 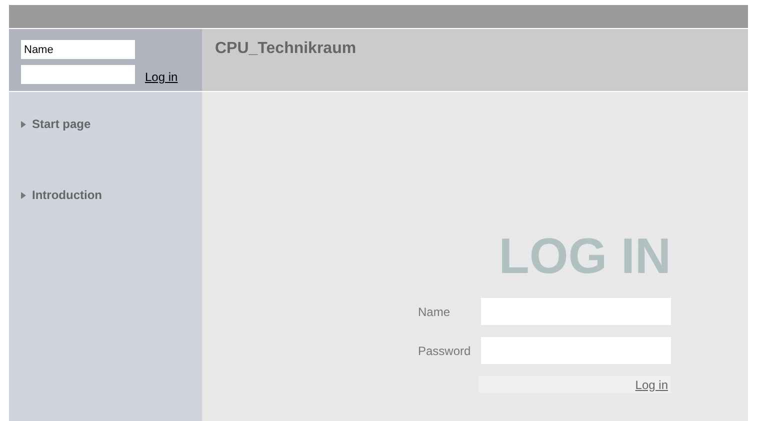 I want to click on page-title: CPU_Technikraum, so click(x=285, y=48).